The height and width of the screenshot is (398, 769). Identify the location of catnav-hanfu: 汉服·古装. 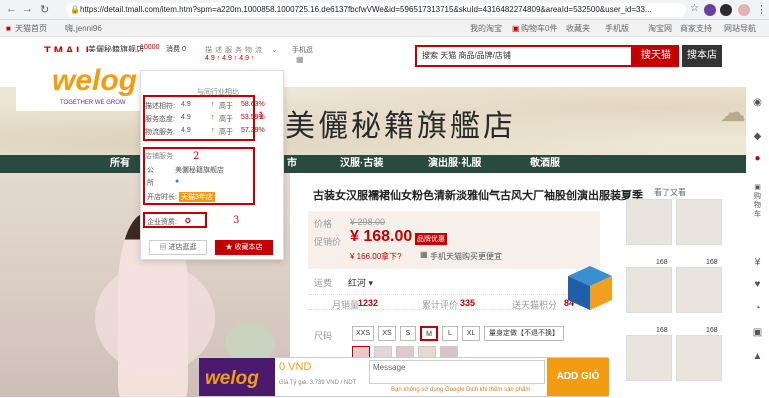
(361, 164).